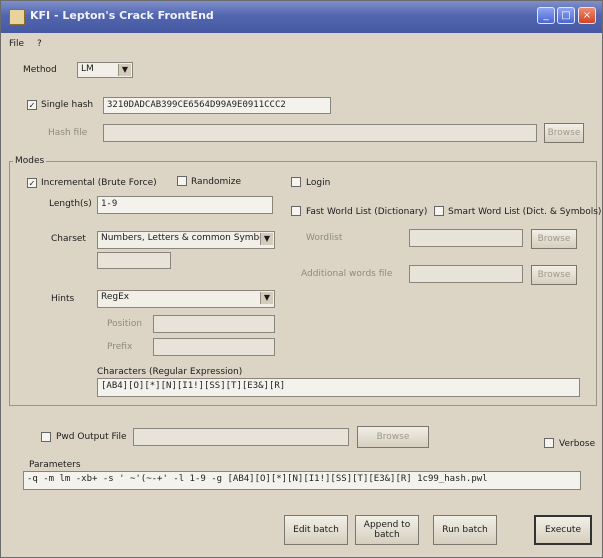  Describe the element at coordinates (347, 274) in the screenshot. I see `additional-words-label: Additional words file` at that location.